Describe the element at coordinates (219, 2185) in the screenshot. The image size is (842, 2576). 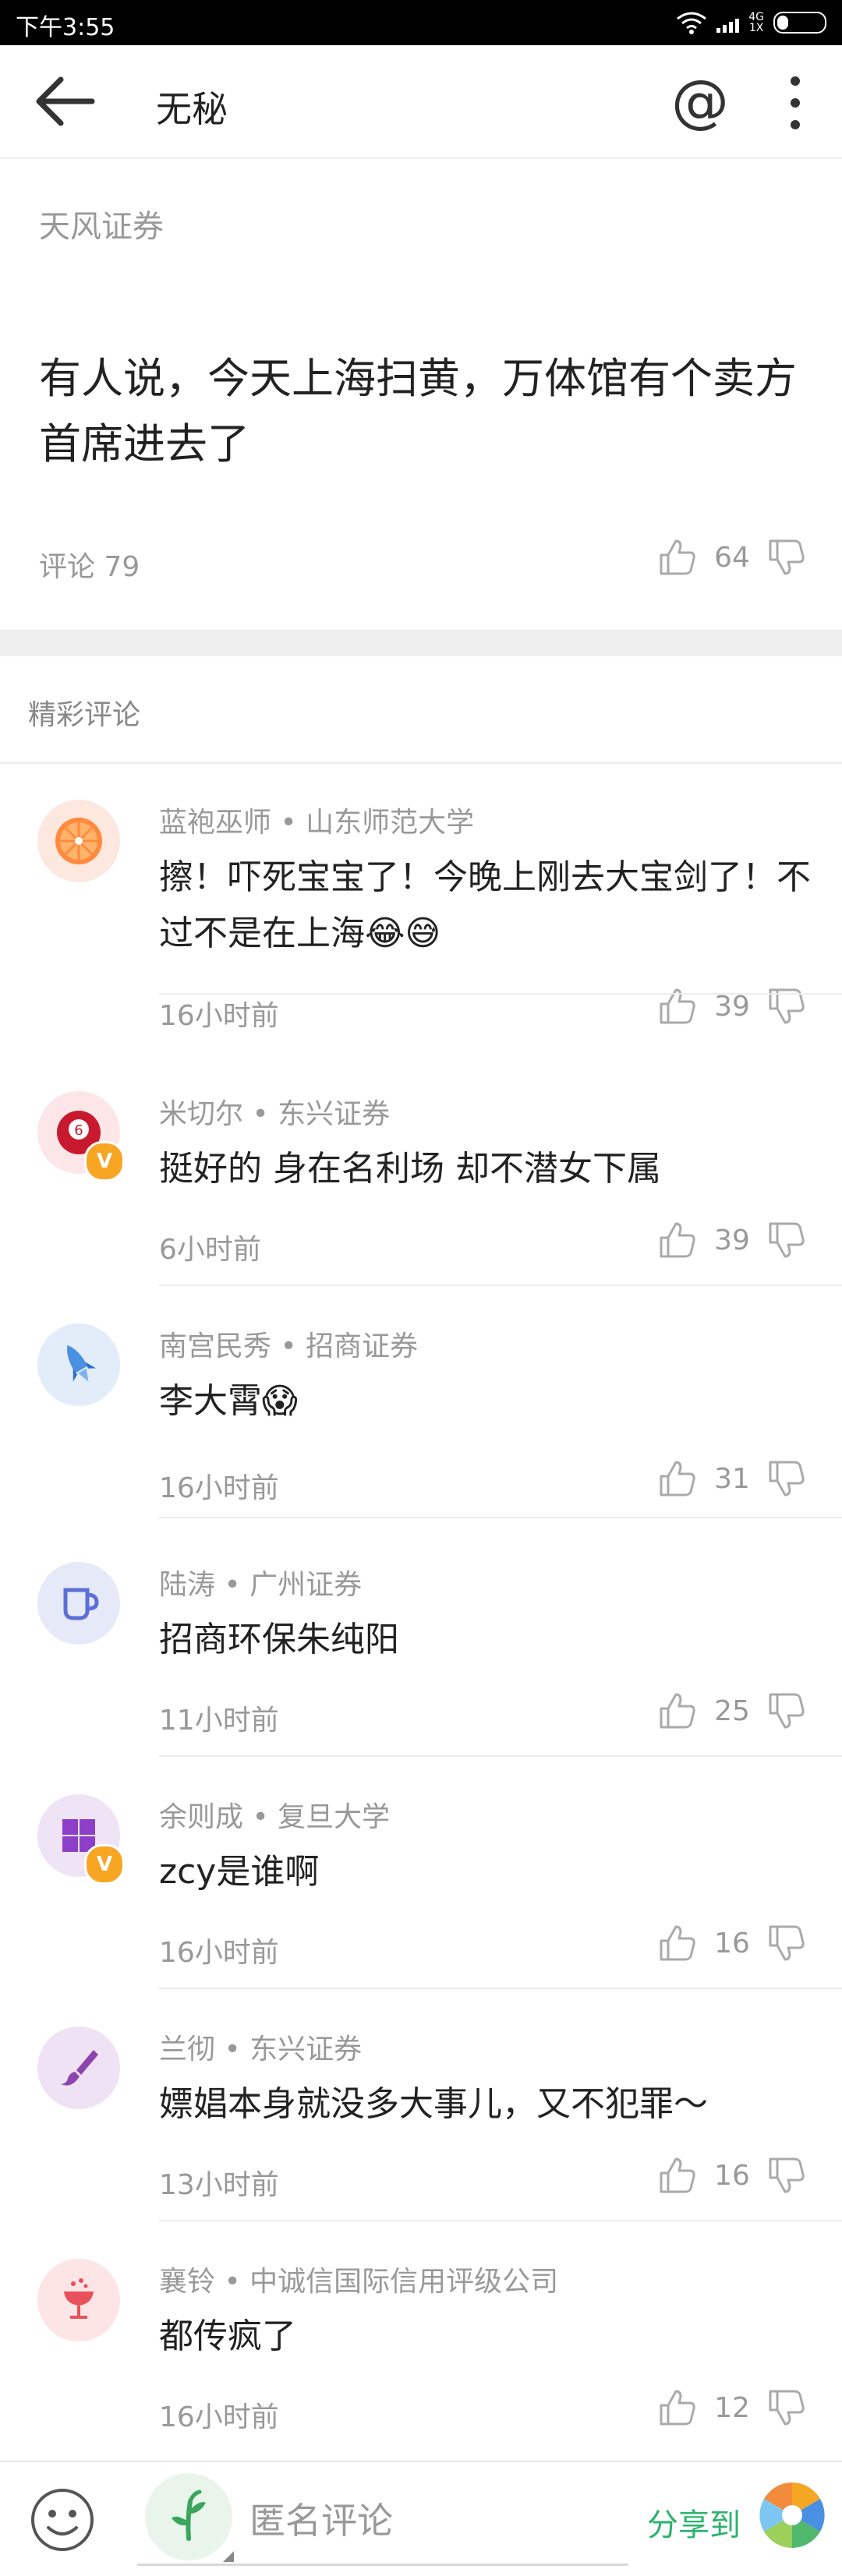
I see `comment-time: 13小时前` at that location.